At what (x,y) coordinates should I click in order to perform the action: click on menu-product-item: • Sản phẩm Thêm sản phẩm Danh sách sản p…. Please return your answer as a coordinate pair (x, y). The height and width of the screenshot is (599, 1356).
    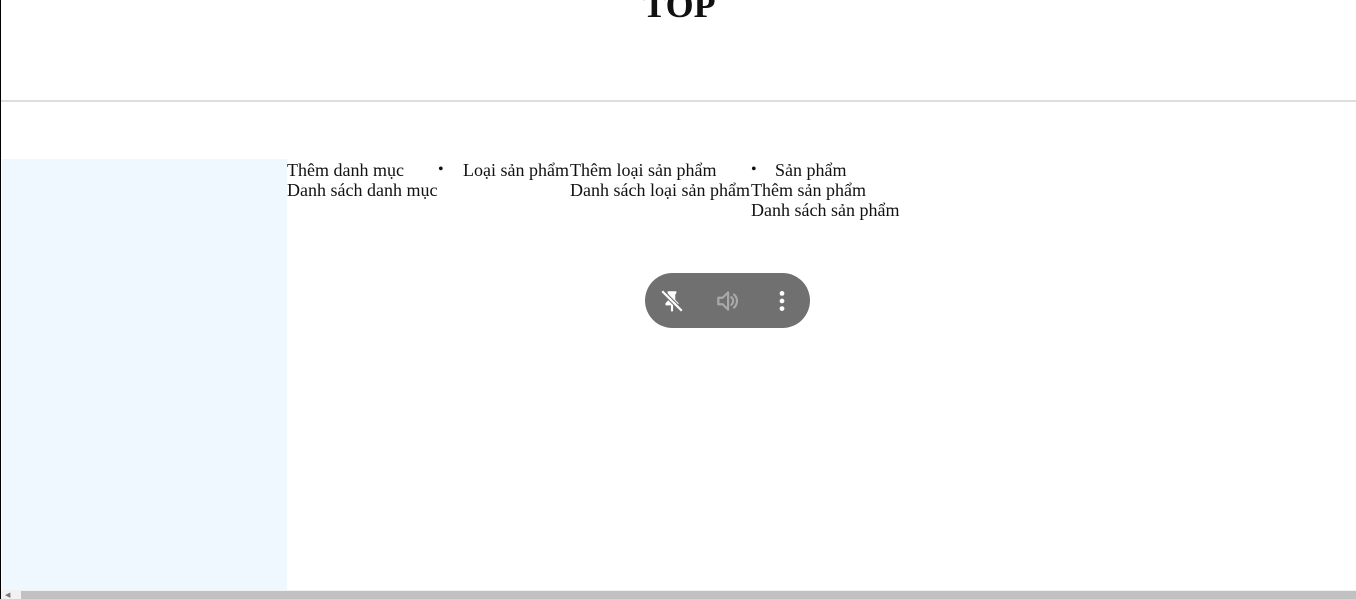
    Looking at the image, I should click on (825, 190).